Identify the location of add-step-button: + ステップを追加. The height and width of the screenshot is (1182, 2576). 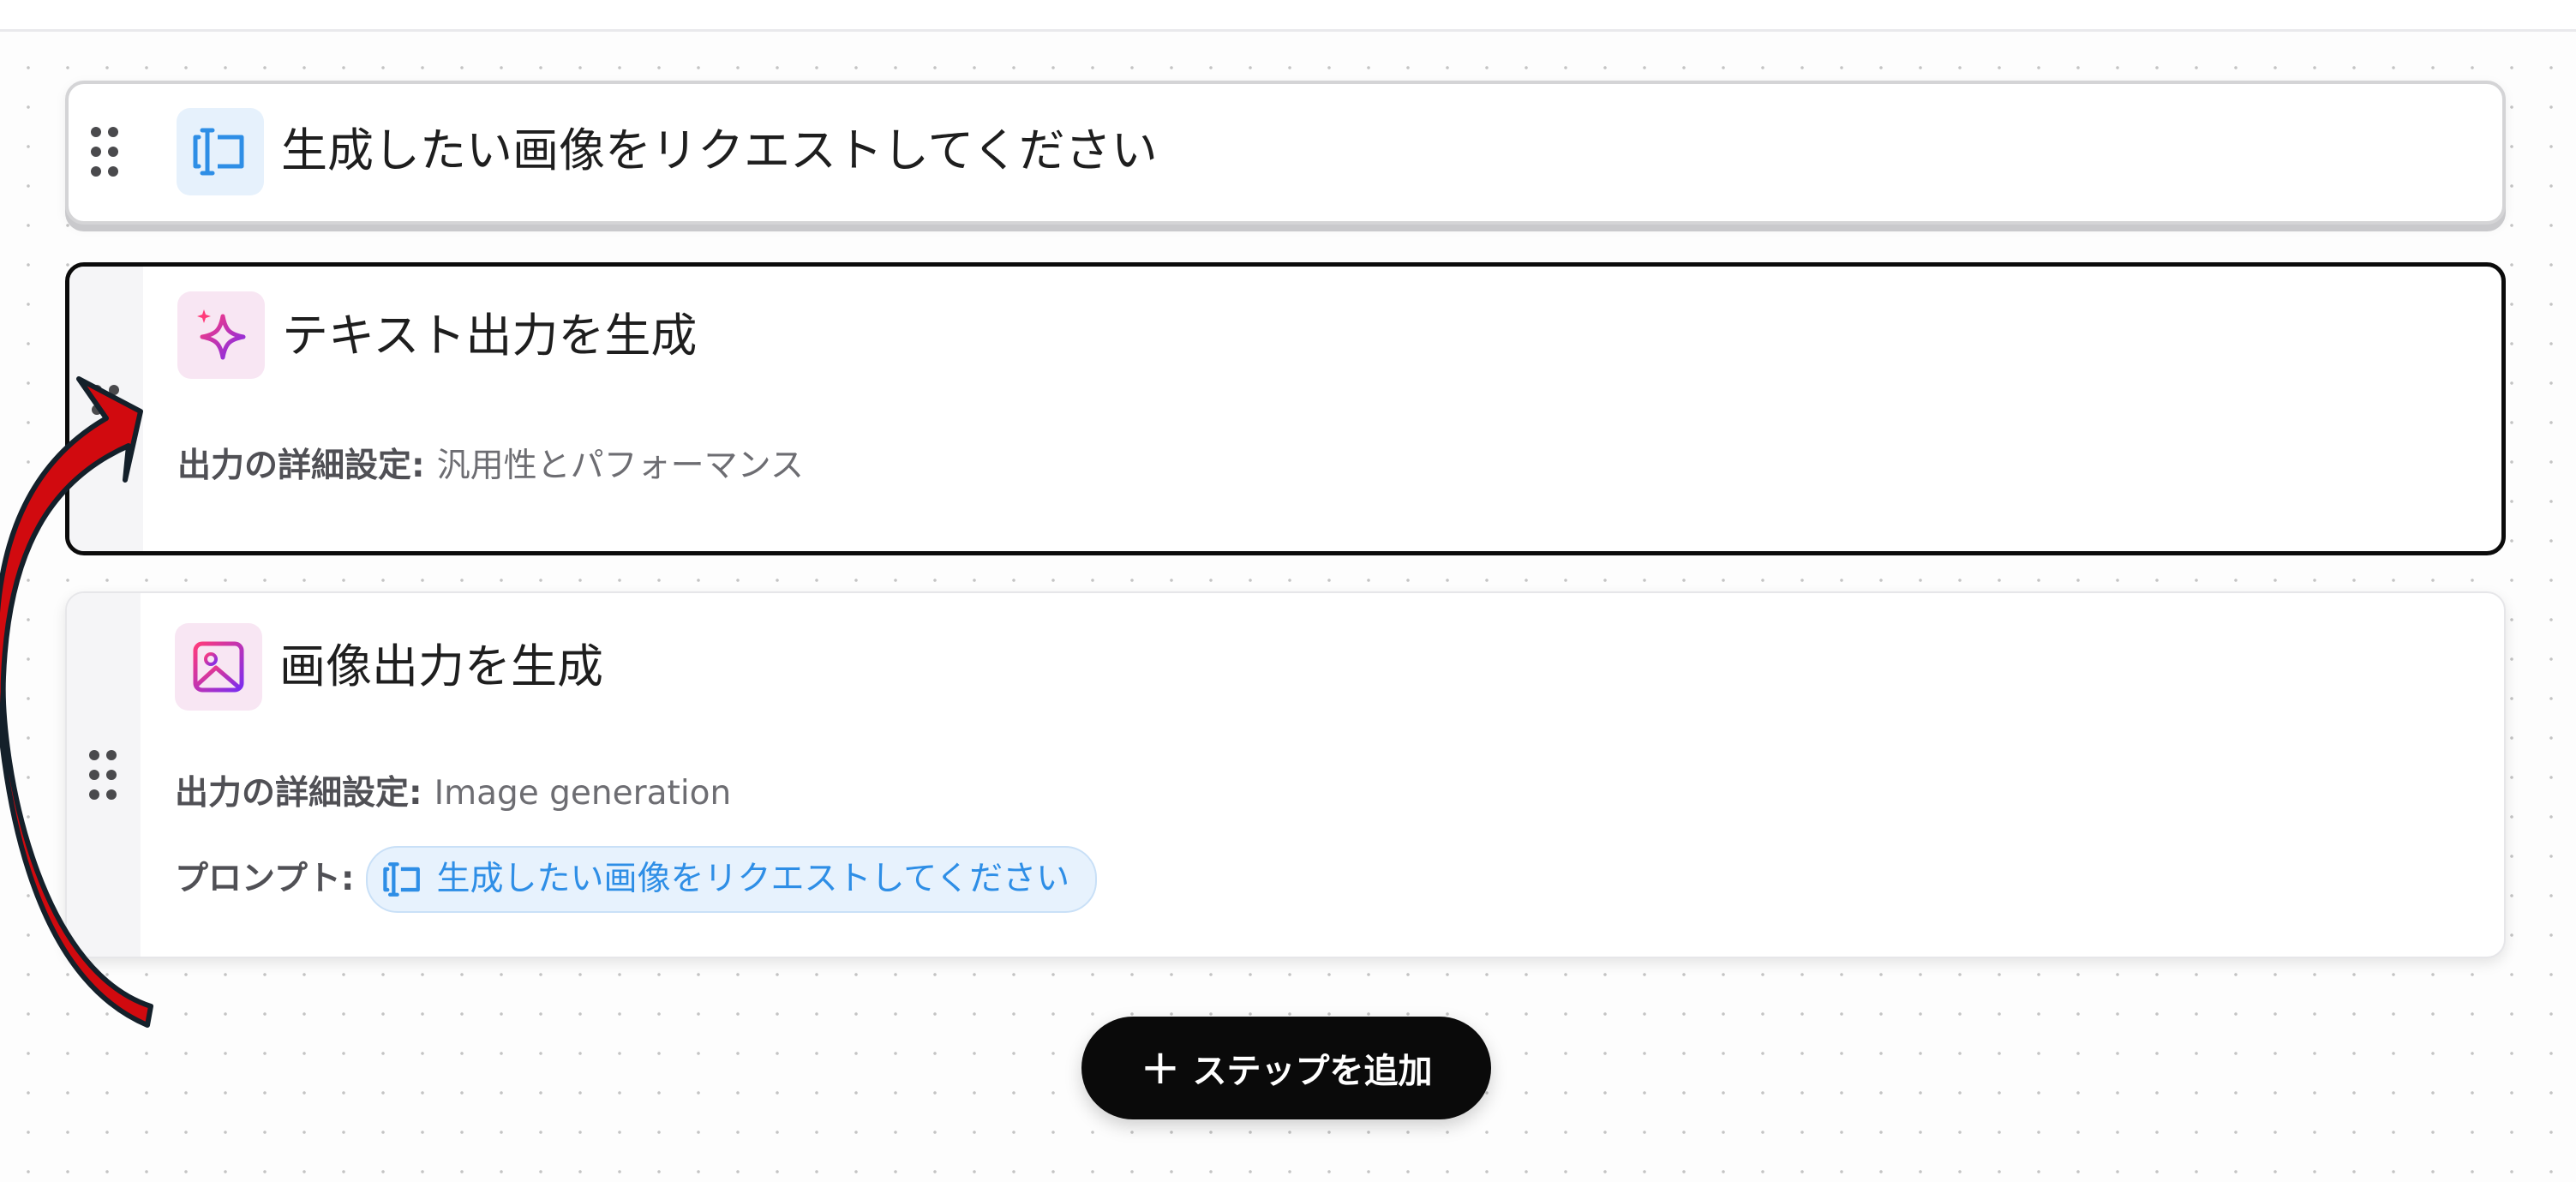
(1286, 1068).